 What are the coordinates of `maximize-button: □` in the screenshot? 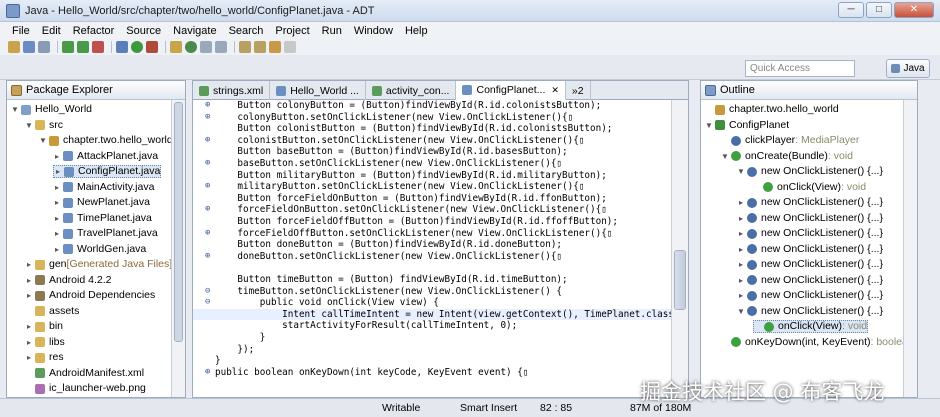 It's located at (879, 10).